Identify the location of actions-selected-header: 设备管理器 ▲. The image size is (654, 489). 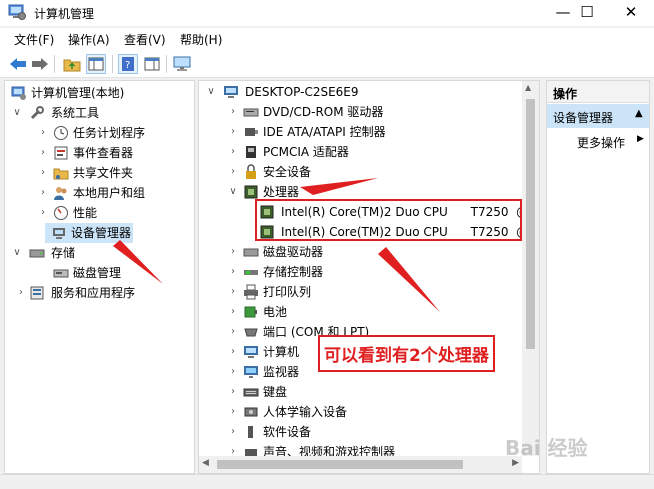
(598, 116).